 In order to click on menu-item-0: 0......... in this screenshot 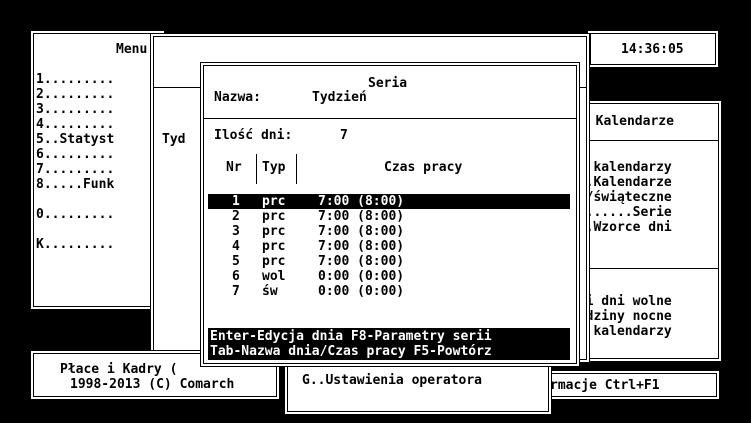, I will do `click(75, 214)`.